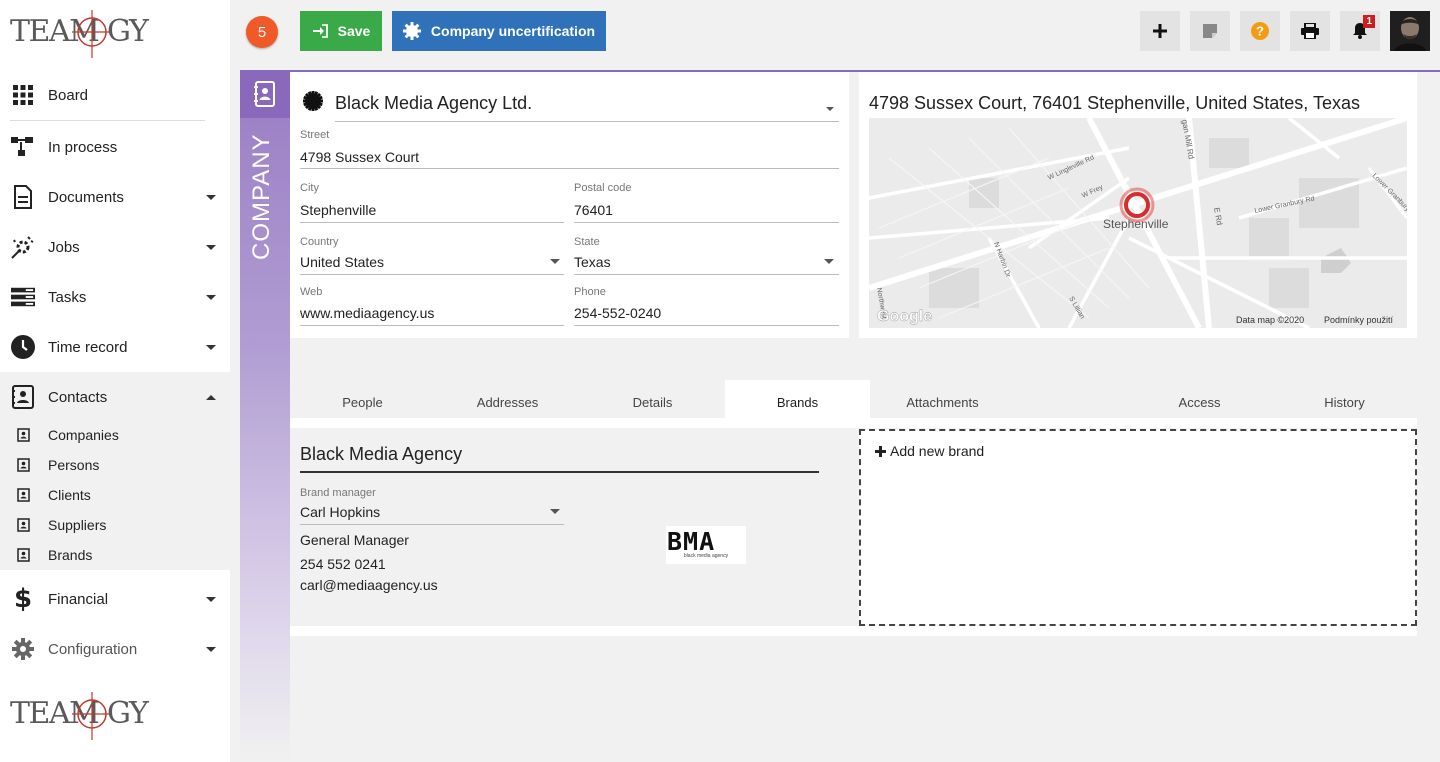 The width and height of the screenshot is (1440, 762). I want to click on brand-logo-text: BMA, so click(691, 541).